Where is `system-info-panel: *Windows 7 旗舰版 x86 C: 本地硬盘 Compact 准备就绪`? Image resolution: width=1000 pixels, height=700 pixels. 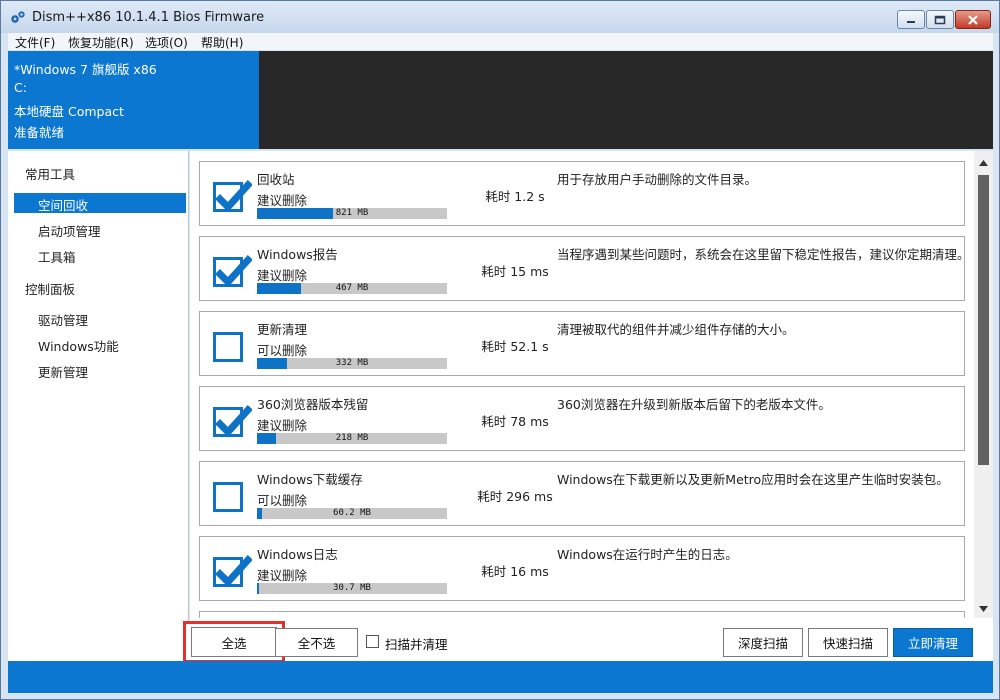
system-info-panel: *Windows 7 旗舰版 x86 C: 本地硬盘 Compact 准备就绪 is located at coordinates (133, 100).